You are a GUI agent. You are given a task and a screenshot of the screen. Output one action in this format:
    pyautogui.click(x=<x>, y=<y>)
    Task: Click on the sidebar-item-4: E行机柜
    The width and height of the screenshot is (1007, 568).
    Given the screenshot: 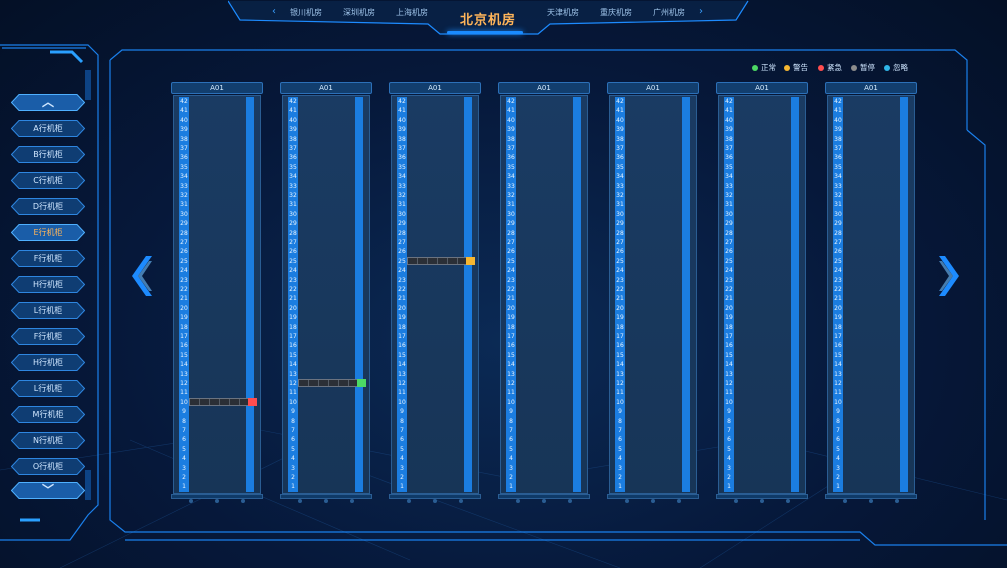 What is the action you would take?
    pyautogui.click(x=48, y=232)
    